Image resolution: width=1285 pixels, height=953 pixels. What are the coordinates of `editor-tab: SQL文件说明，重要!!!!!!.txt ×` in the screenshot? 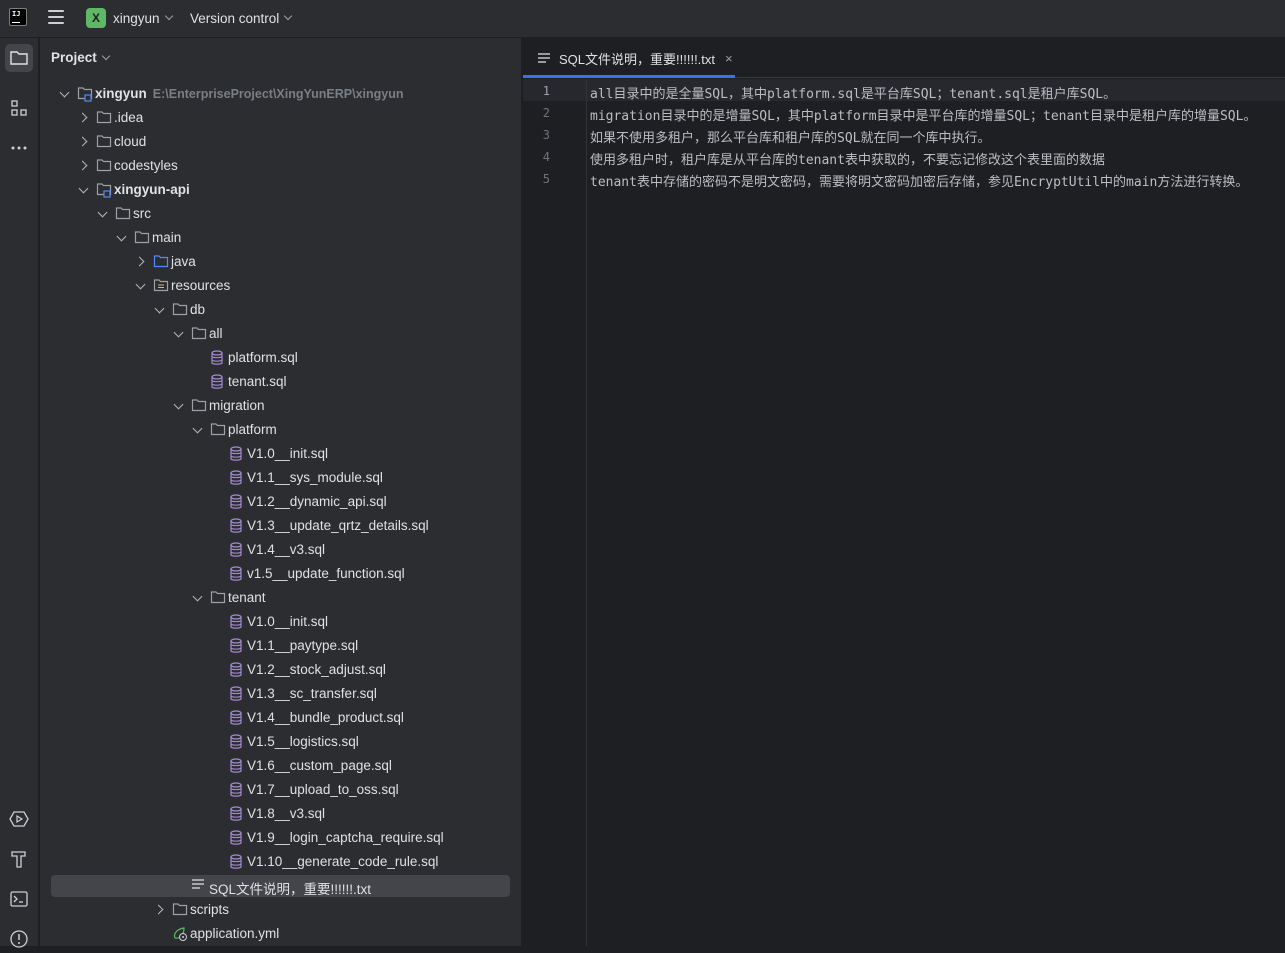 It's located at (629, 58).